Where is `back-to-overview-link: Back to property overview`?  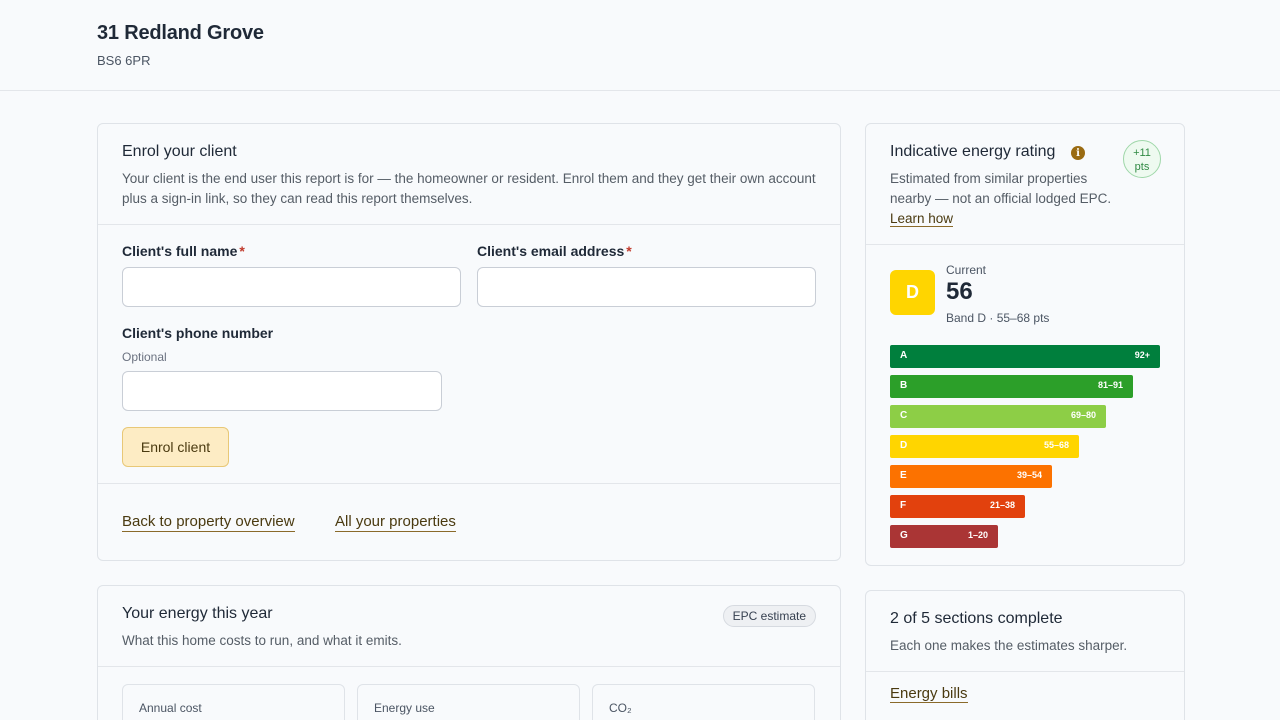
back-to-overview-link: Back to property overview is located at coordinates (208, 522).